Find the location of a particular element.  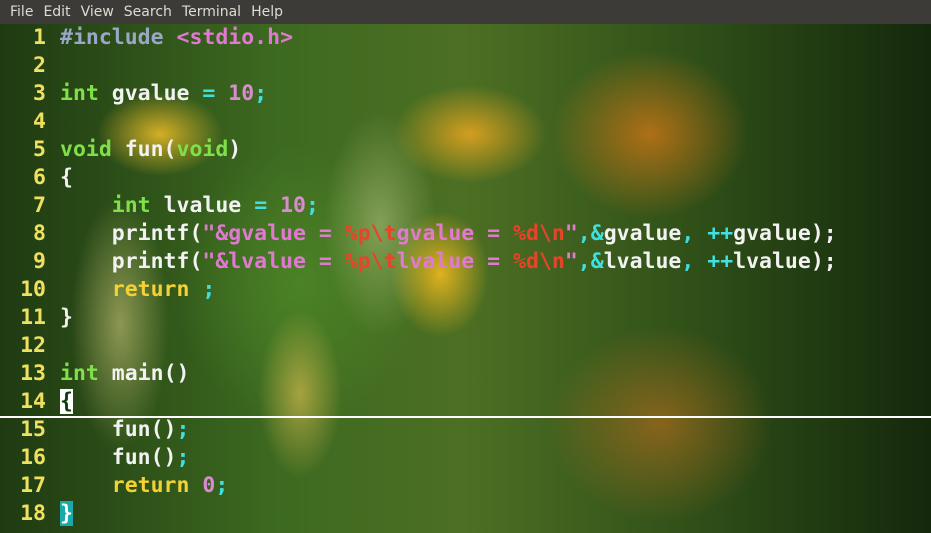

line-text: return ; is located at coordinates (138, 290).